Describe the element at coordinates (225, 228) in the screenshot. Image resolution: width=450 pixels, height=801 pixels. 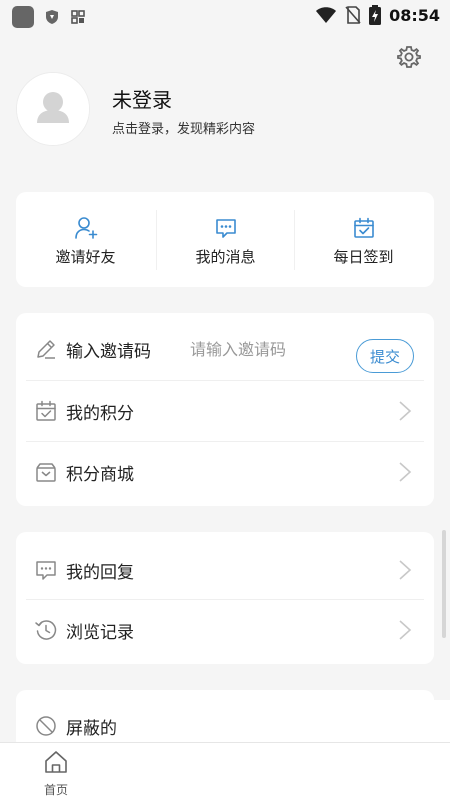
I see `message-icon` at that location.